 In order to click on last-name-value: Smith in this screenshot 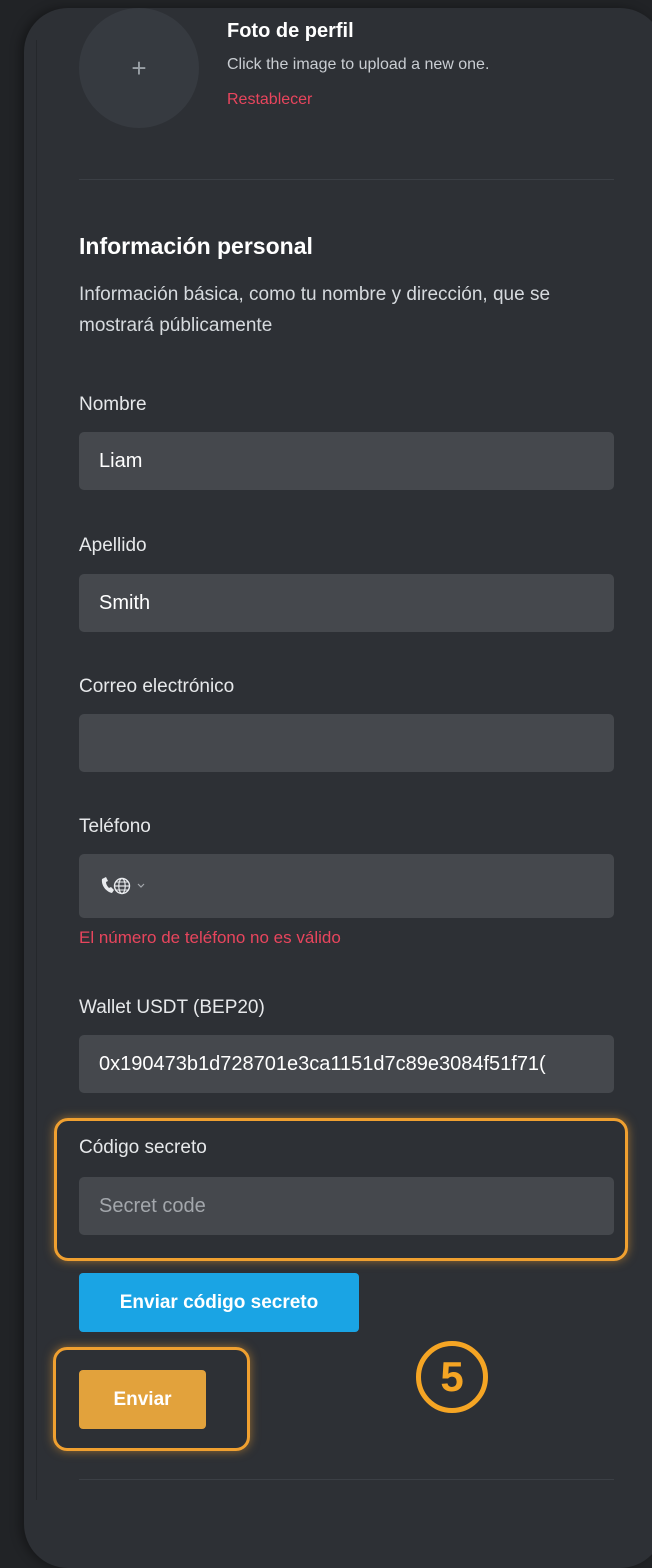, I will do `click(125, 602)`.